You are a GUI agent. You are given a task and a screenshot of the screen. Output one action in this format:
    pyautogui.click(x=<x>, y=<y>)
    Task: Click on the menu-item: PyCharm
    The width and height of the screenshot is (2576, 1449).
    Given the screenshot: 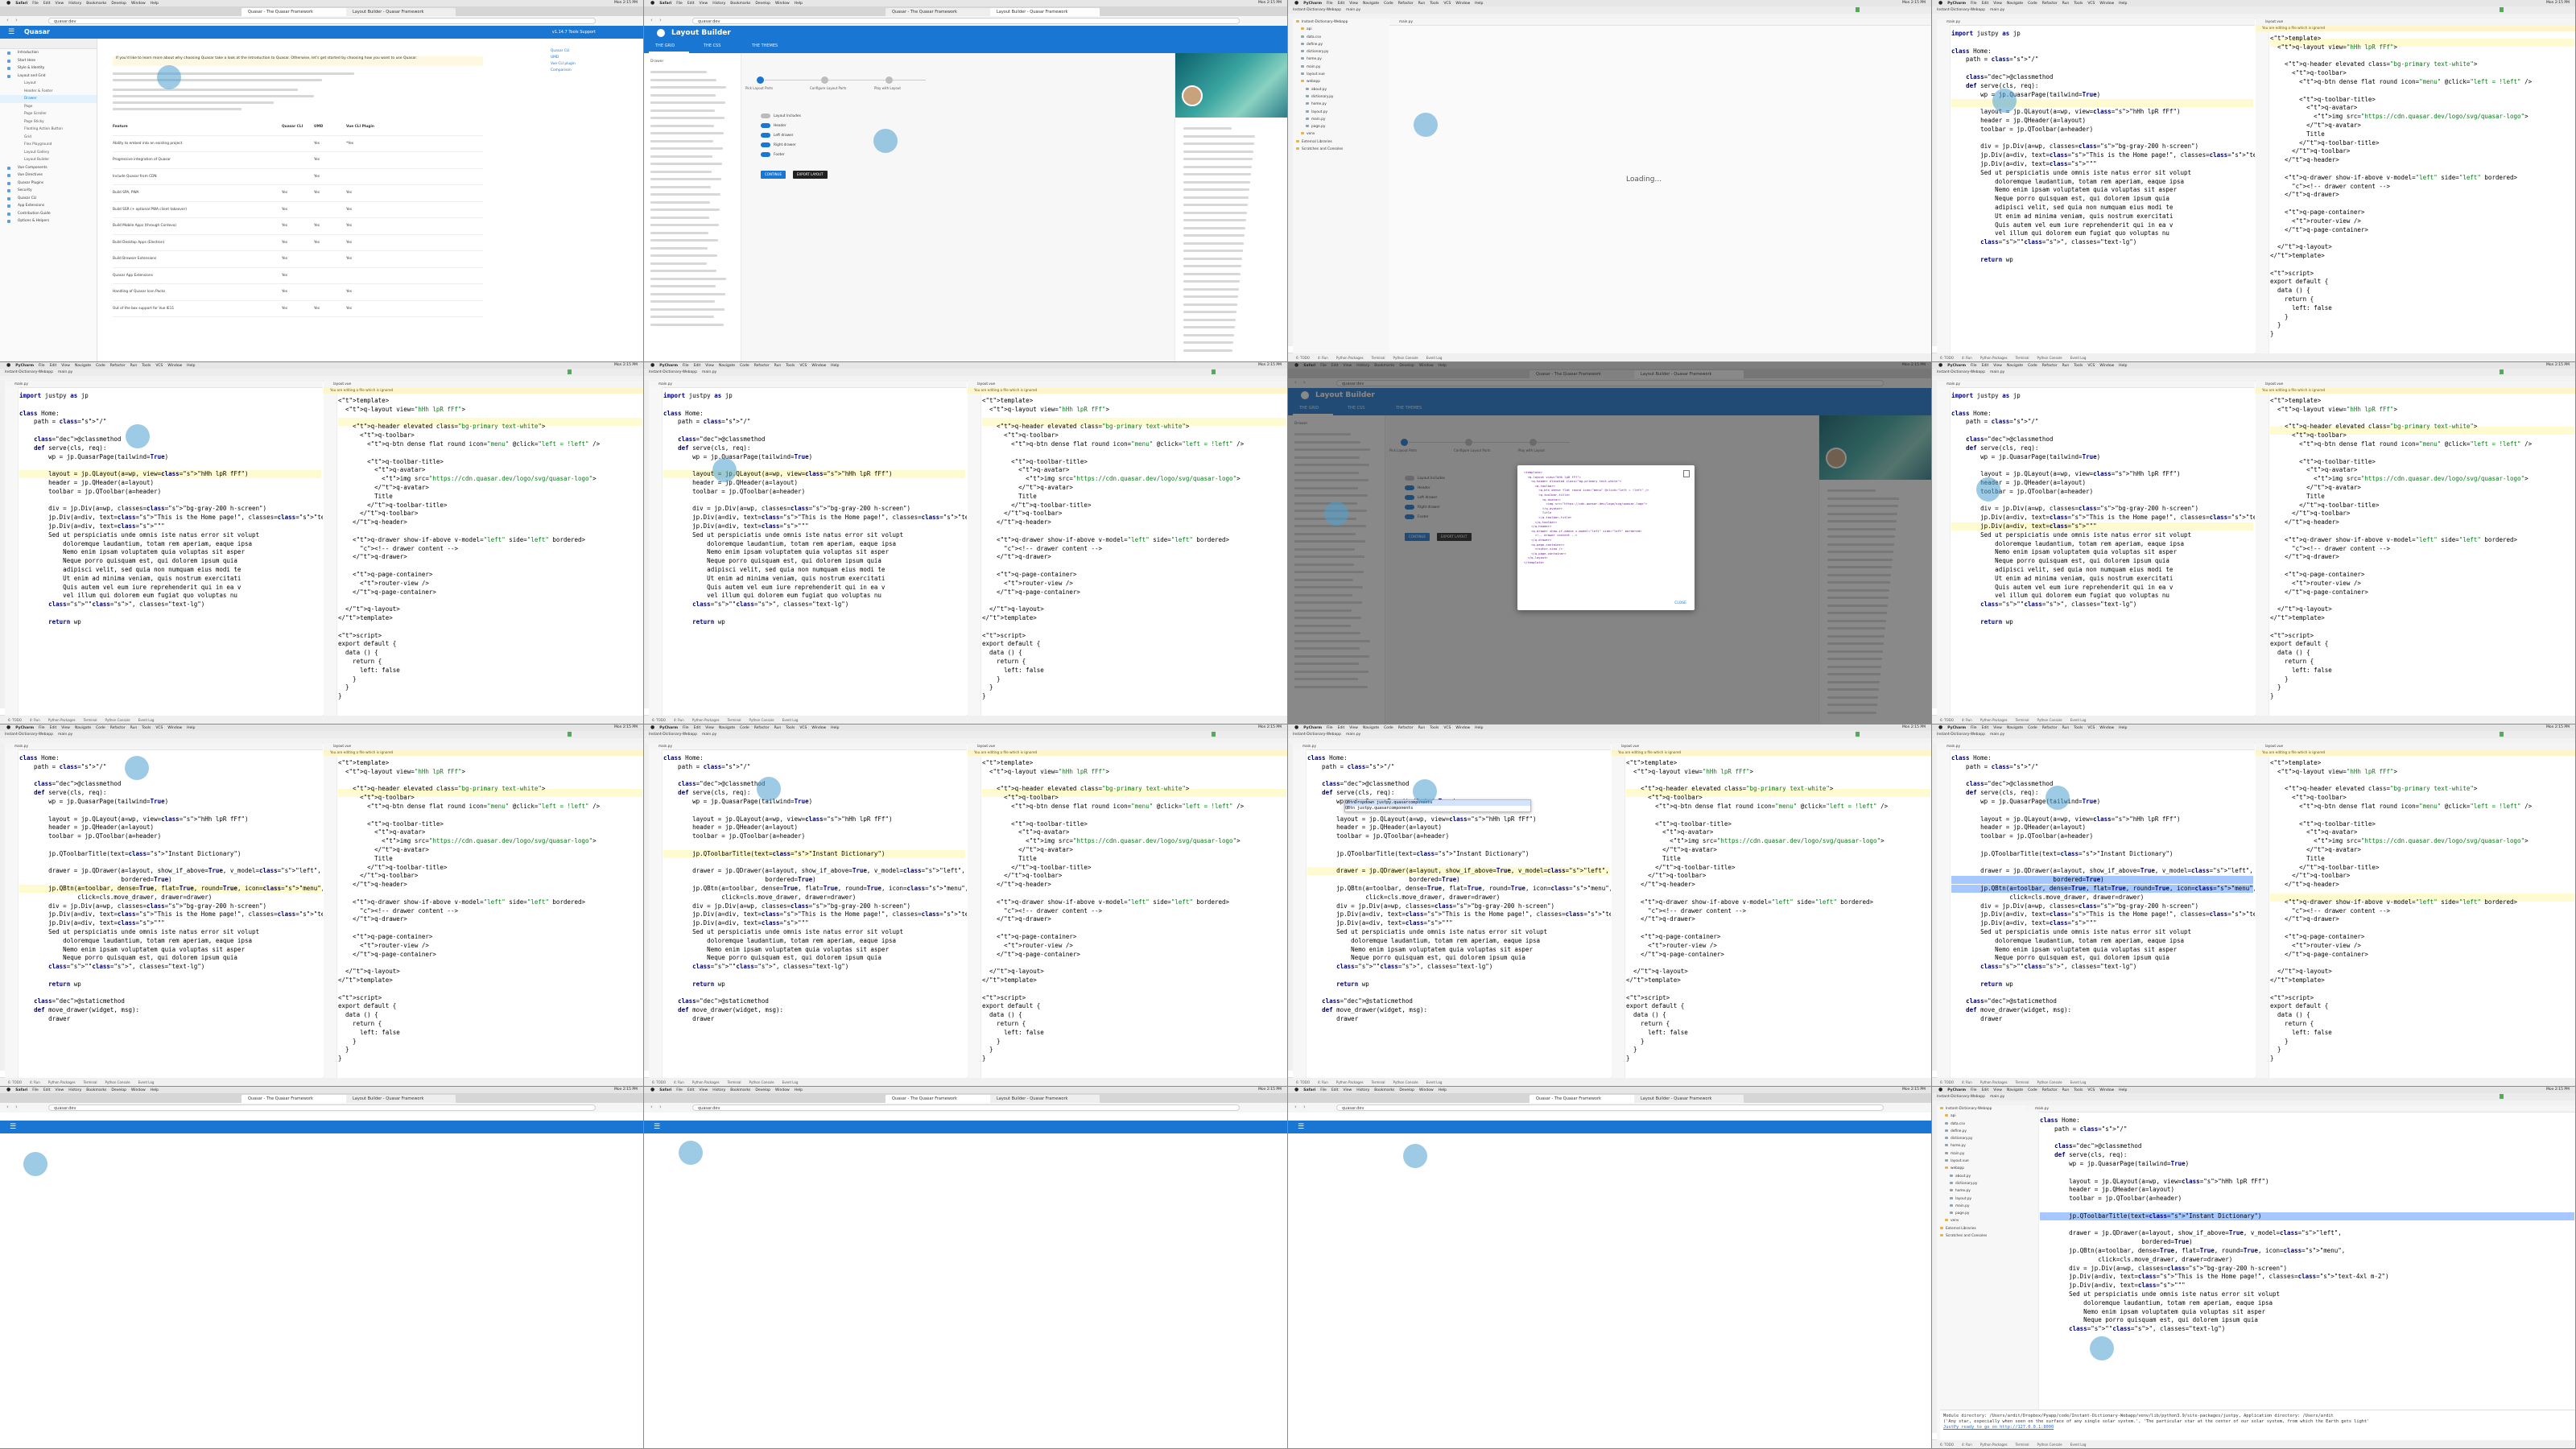 What is the action you would take?
    pyautogui.click(x=24, y=366)
    